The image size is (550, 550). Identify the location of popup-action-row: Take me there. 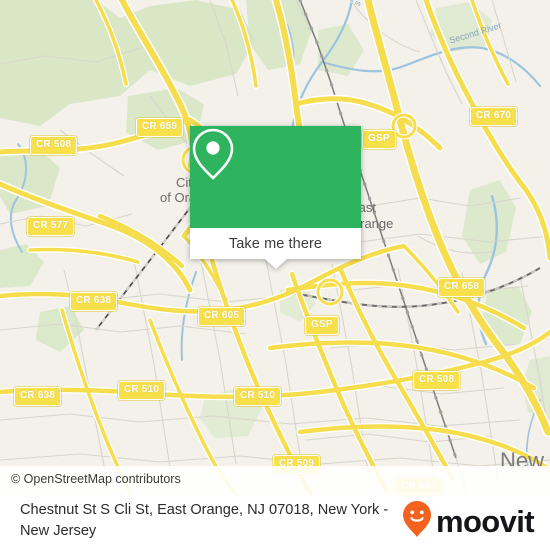
(275, 243).